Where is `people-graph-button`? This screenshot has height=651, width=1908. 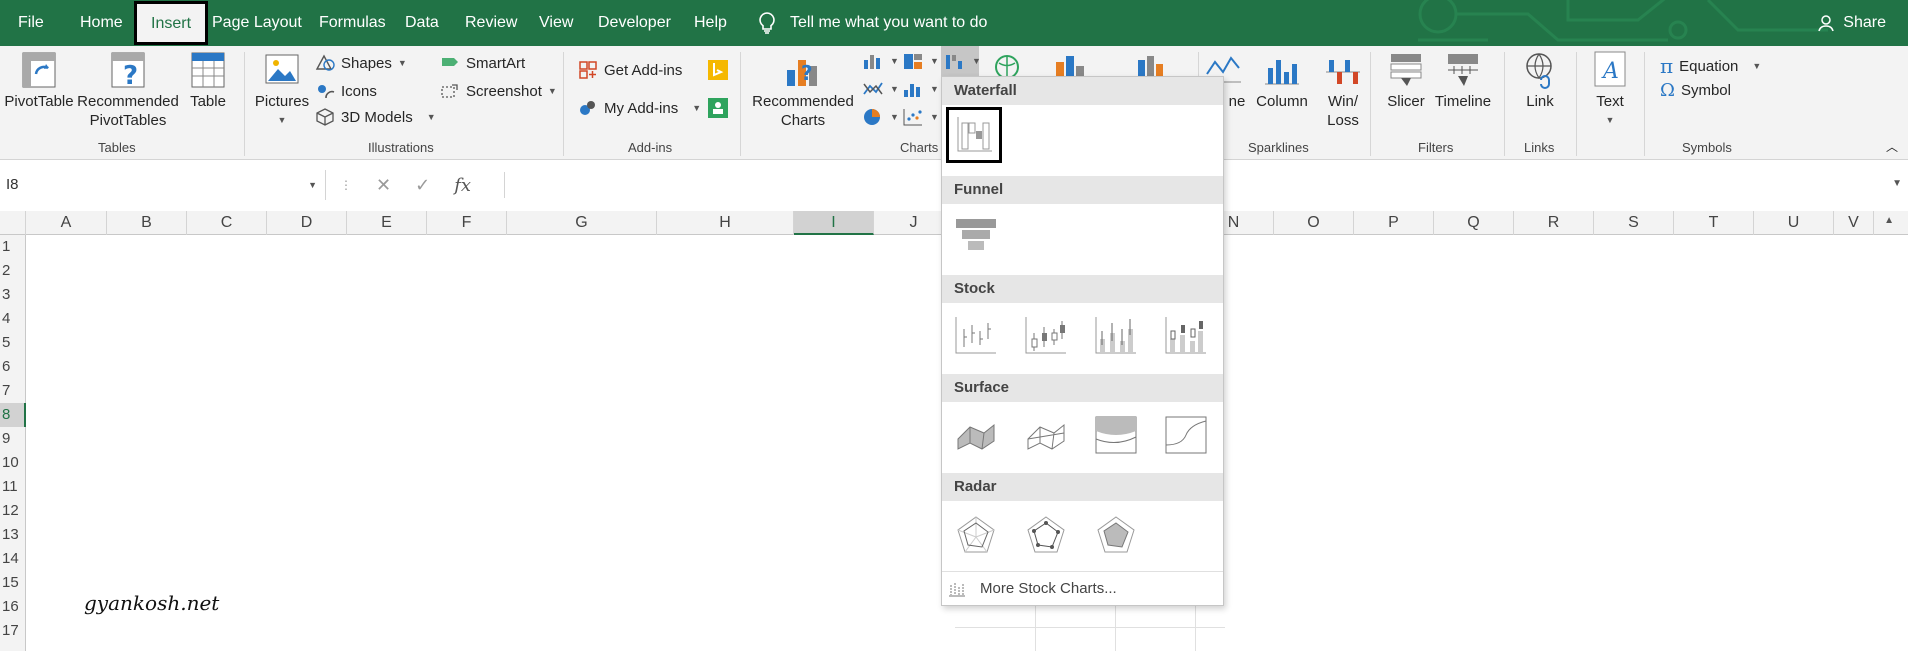 people-graph-button is located at coordinates (718, 108).